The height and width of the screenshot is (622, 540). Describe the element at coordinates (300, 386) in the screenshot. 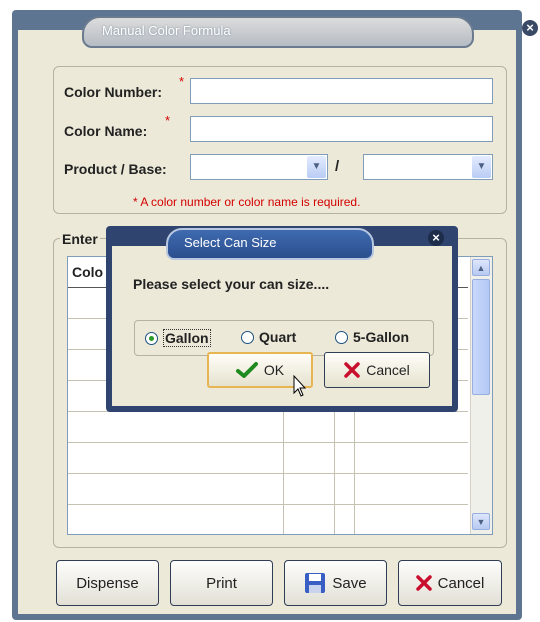

I see `mouse-cursor-icon` at that location.